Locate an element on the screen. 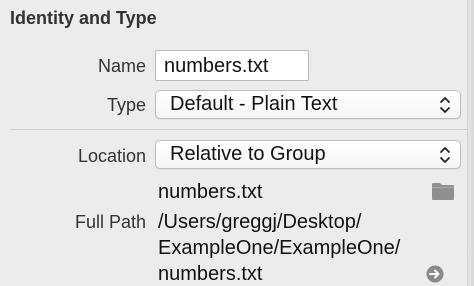 The width and height of the screenshot is (474, 286). location-popup-value: Relative to Group is located at coordinates (248, 154).